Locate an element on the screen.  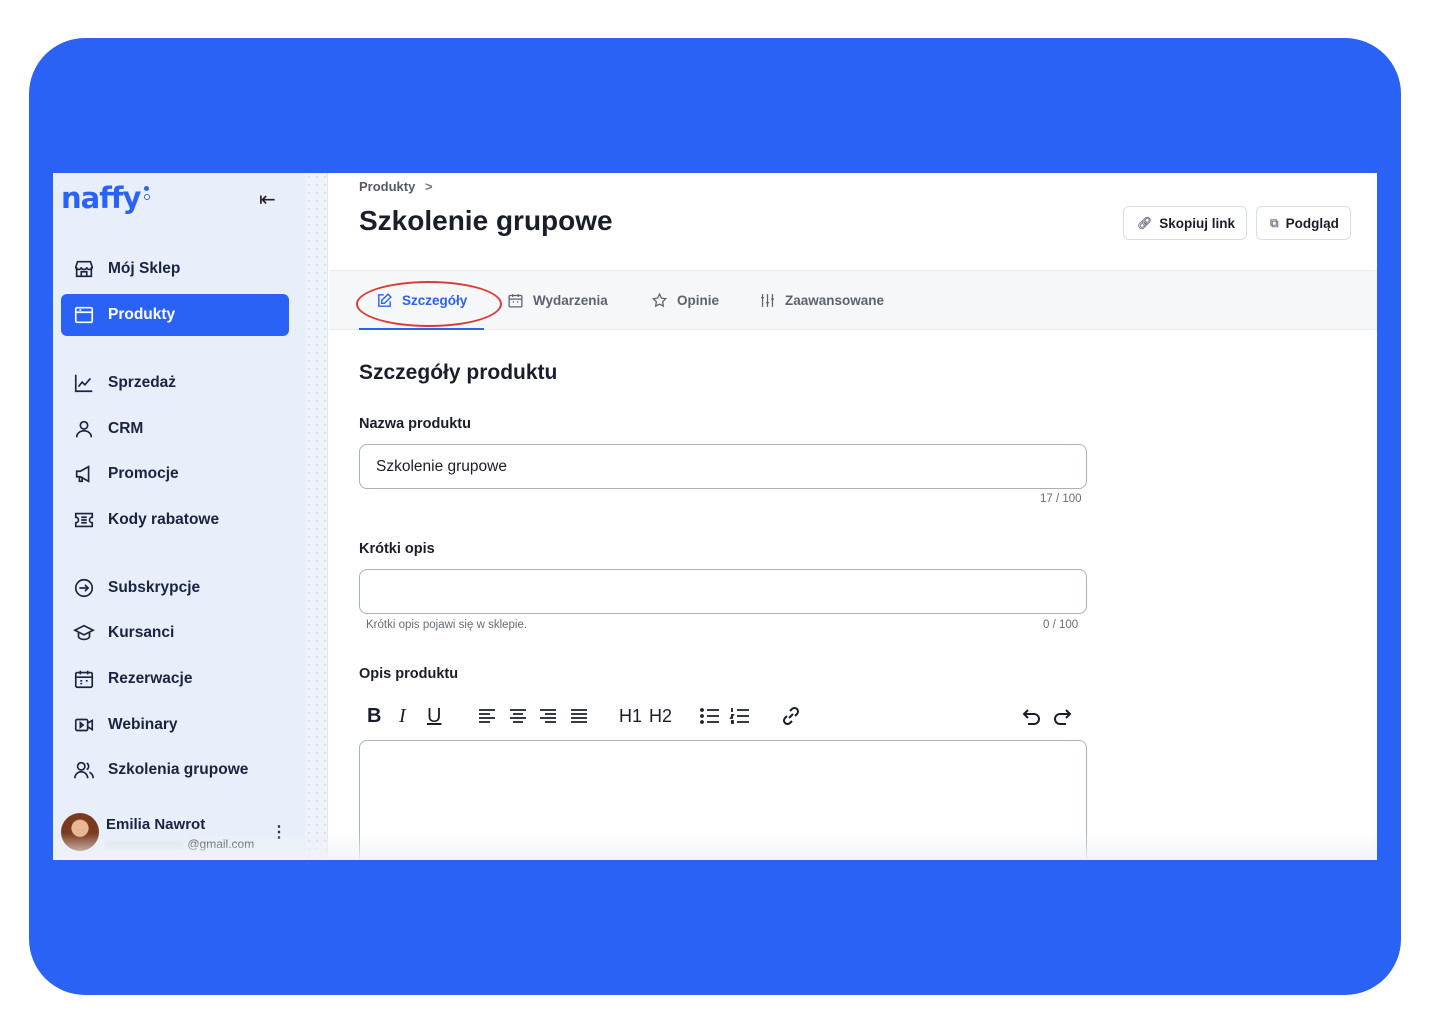
align-right-icon is located at coordinates (548, 716).